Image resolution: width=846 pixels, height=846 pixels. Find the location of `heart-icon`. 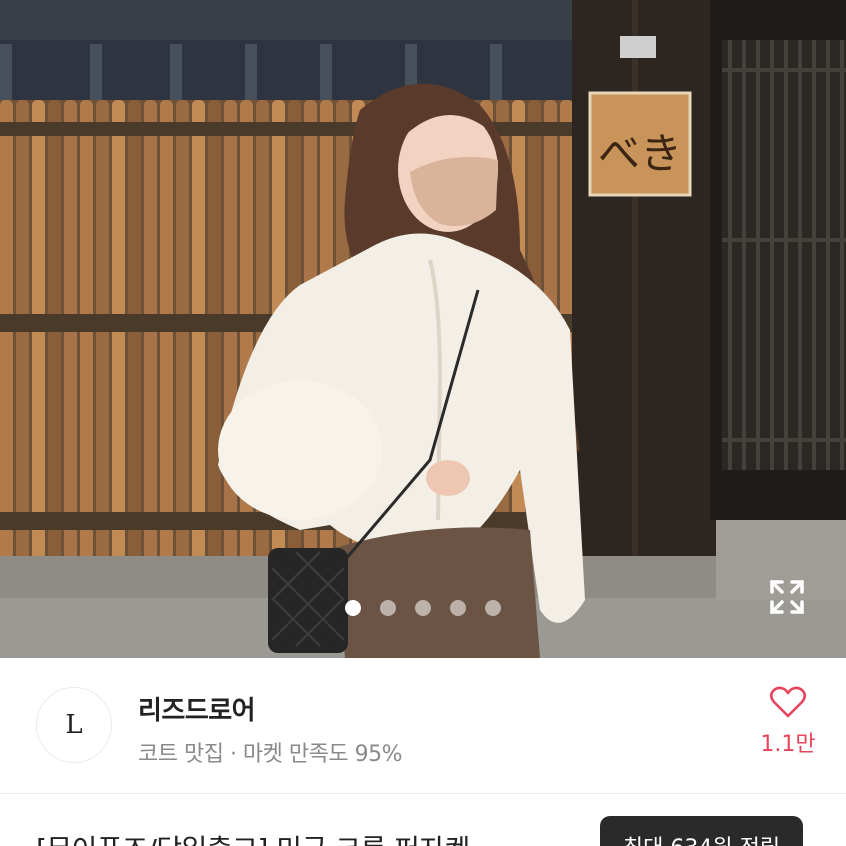

heart-icon is located at coordinates (788, 702).